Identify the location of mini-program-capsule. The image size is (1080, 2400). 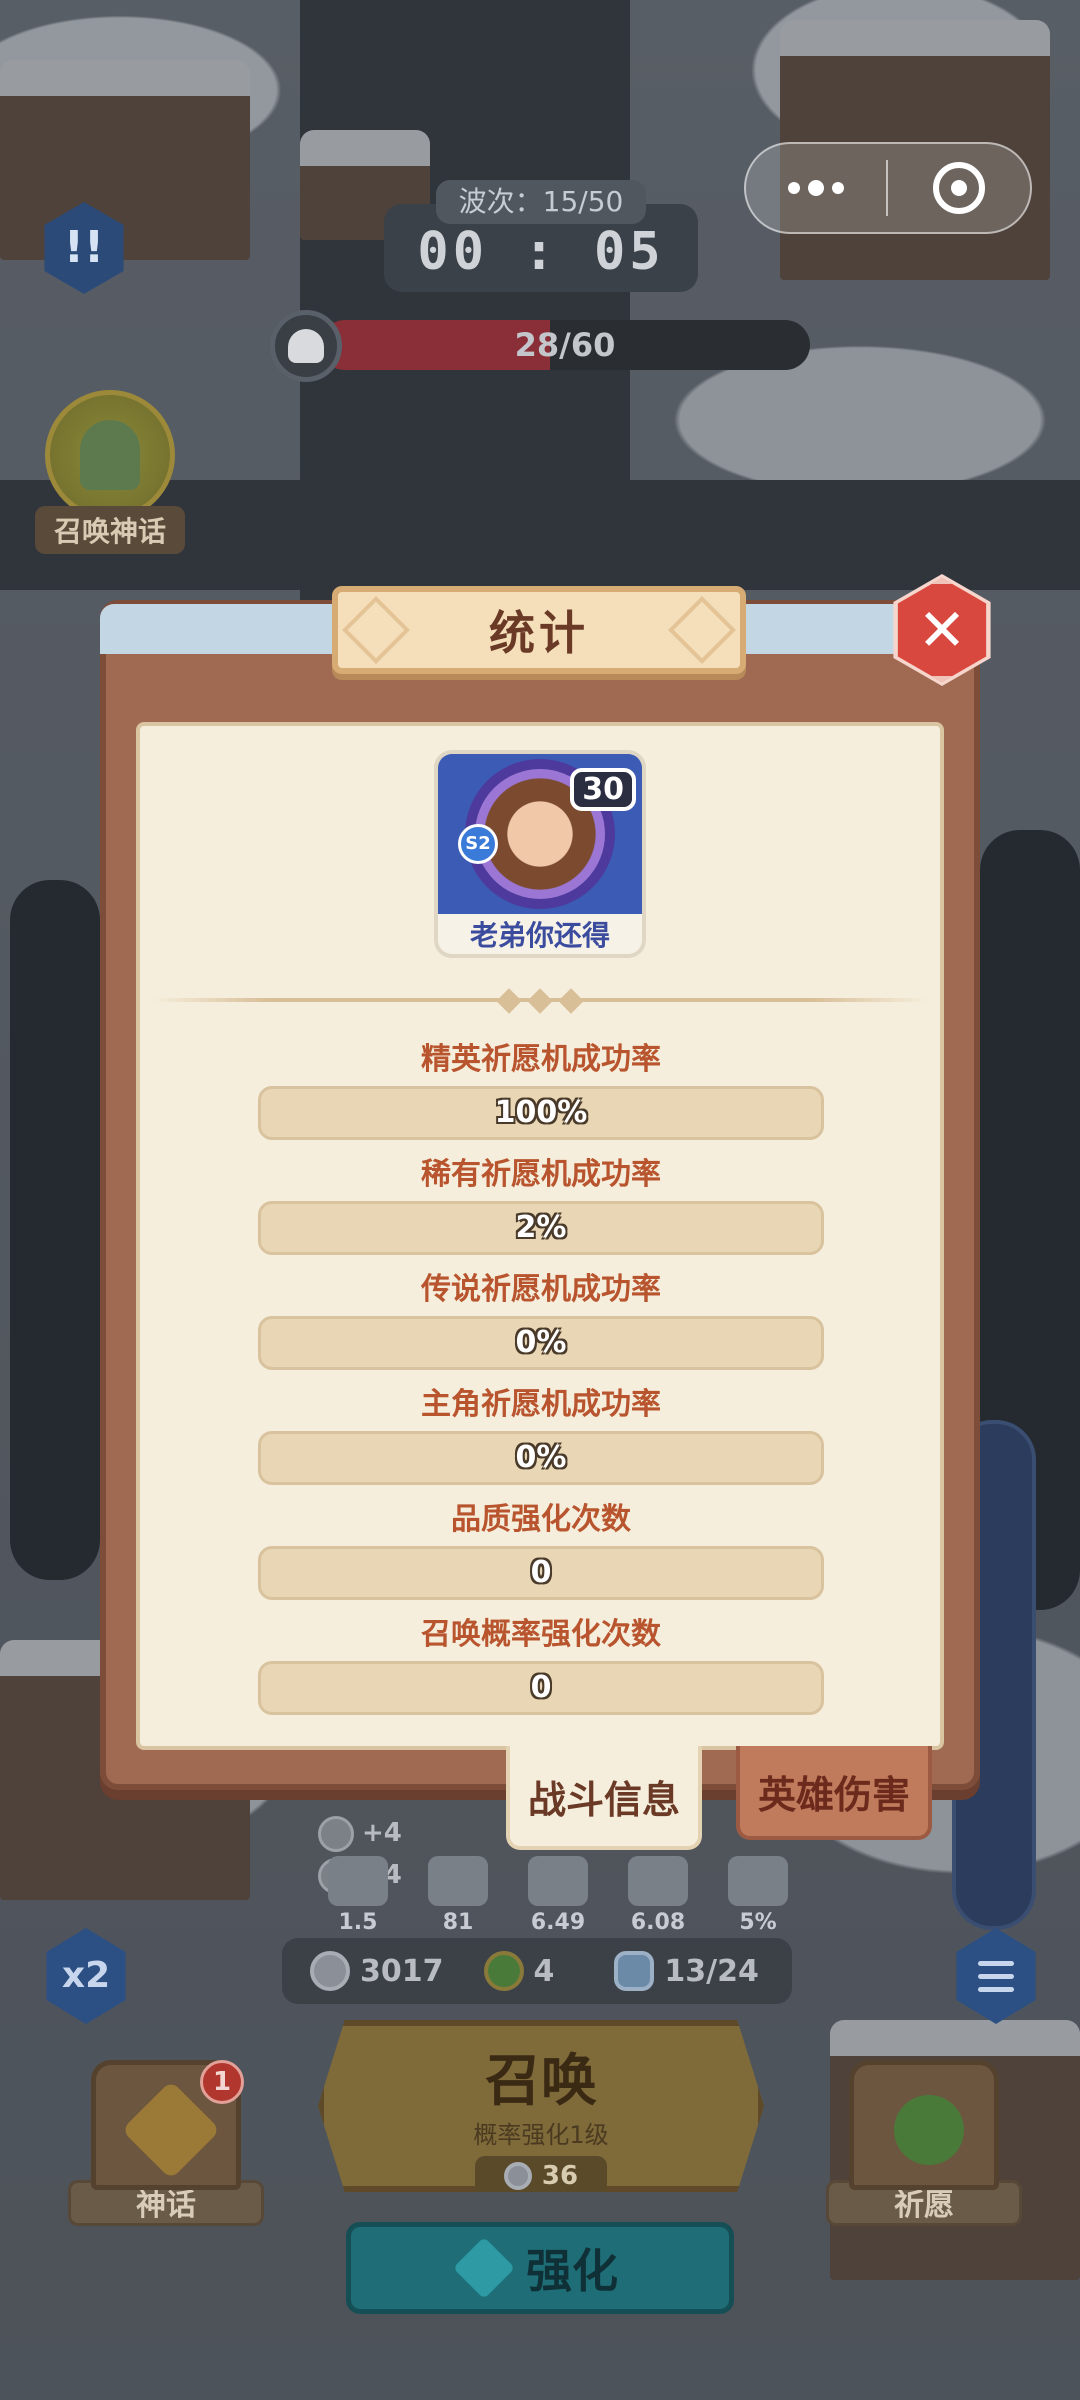
(888, 188).